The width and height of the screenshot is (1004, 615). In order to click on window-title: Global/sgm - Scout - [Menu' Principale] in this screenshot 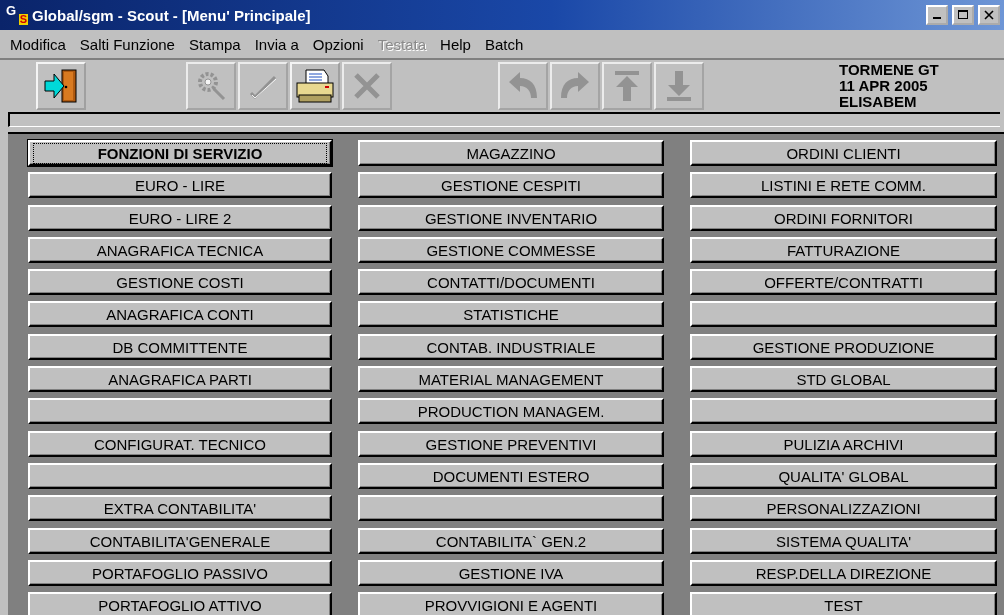, I will do `click(172, 15)`.